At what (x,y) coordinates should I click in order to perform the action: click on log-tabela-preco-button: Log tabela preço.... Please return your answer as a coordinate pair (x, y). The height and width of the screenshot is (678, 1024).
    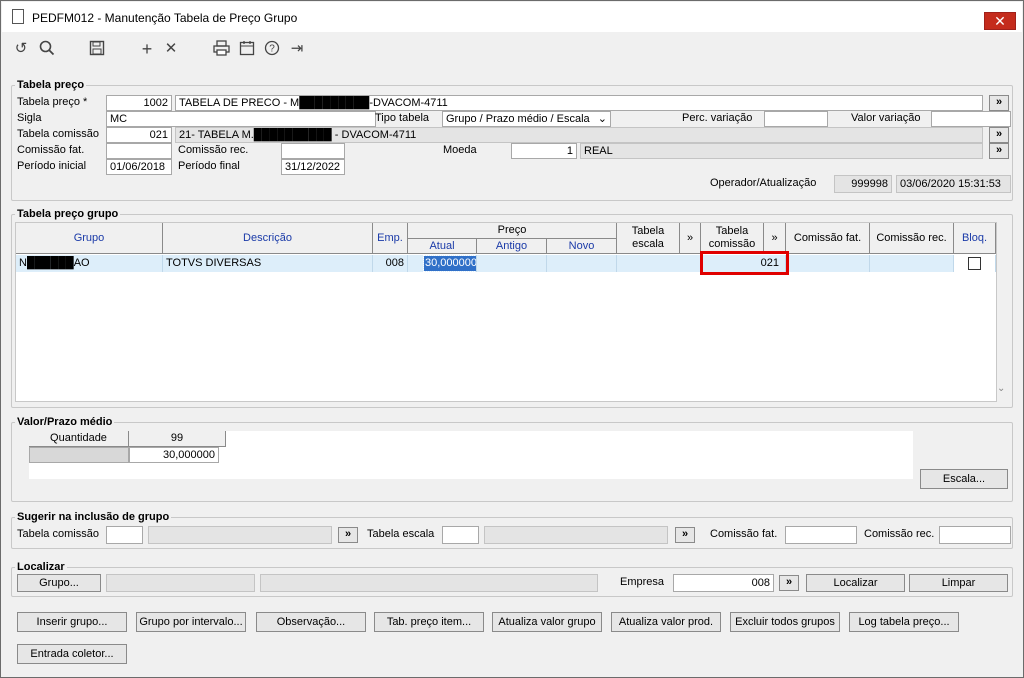
    Looking at the image, I should click on (904, 622).